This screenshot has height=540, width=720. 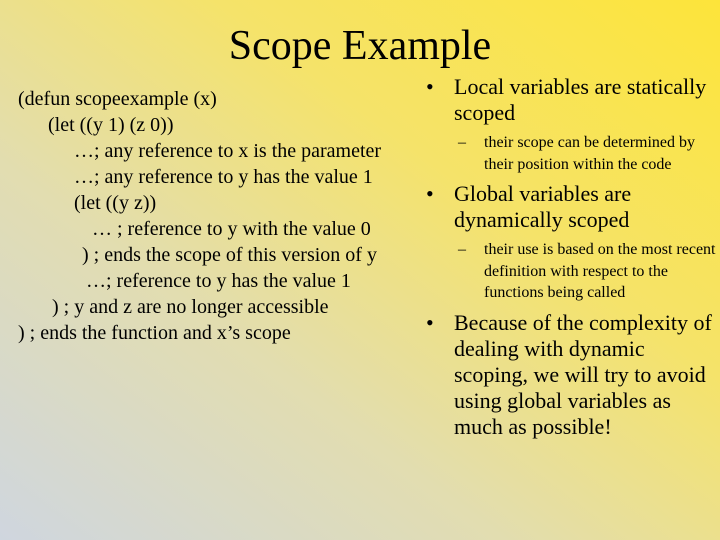 I want to click on bullet-text: Local variables are statically scoped, so click(x=580, y=99).